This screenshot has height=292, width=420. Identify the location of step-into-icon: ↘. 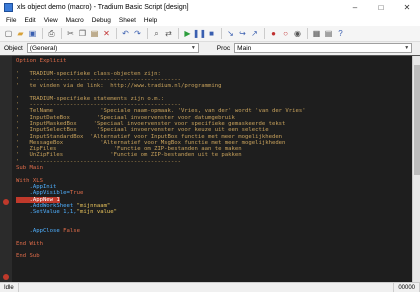
(230, 33).